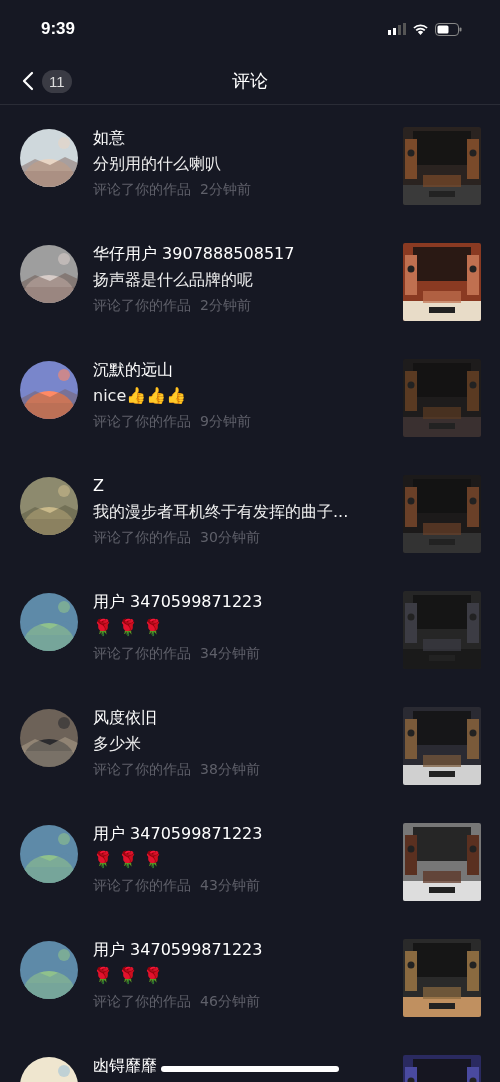 This screenshot has height=1082, width=500. I want to click on wifi-icon, so click(420, 29).